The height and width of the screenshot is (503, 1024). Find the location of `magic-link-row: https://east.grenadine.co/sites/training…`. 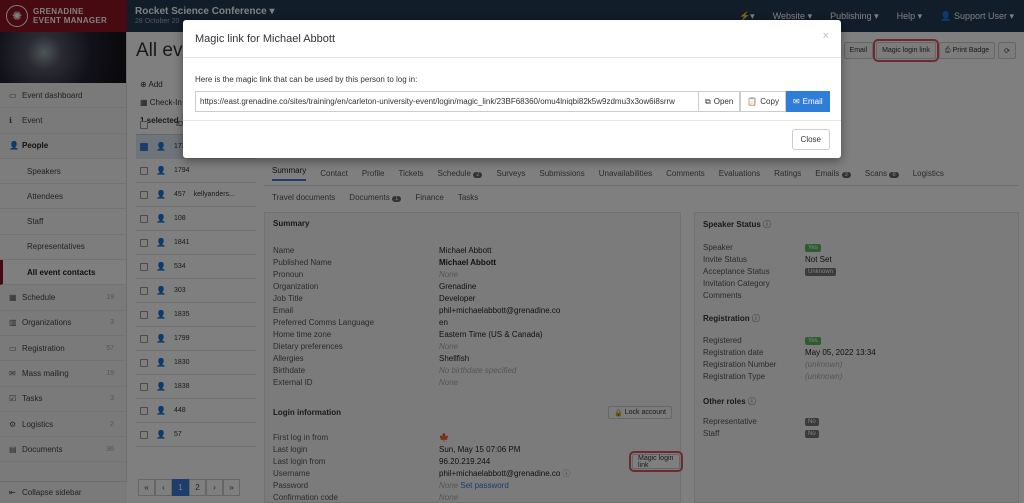

magic-link-row: https://east.grenadine.co/sites/training… is located at coordinates (512, 101).